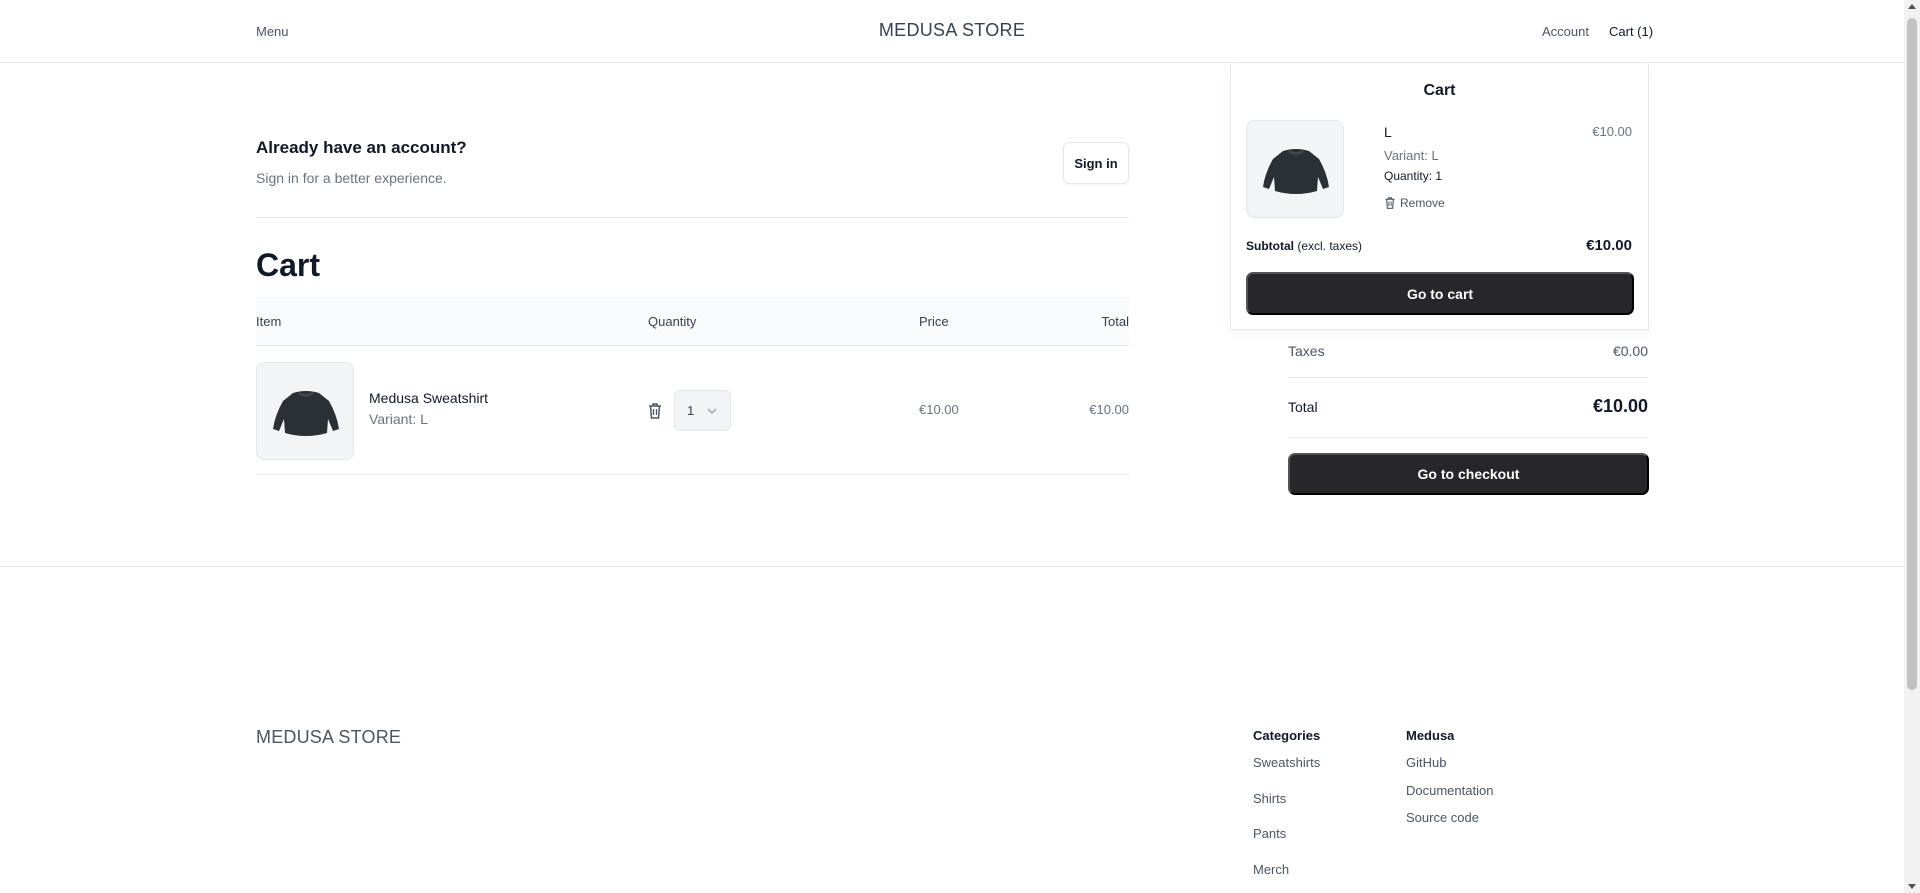 Image resolution: width=1920 pixels, height=893 pixels. I want to click on page-title: Cart, so click(288, 265).